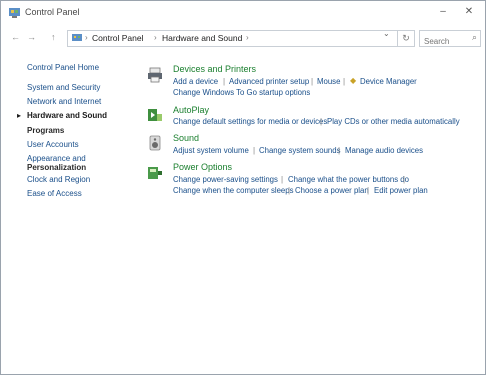  What do you see at coordinates (299, 150) in the screenshot?
I see `link-change-system-sounds: Change system sounds` at bounding box center [299, 150].